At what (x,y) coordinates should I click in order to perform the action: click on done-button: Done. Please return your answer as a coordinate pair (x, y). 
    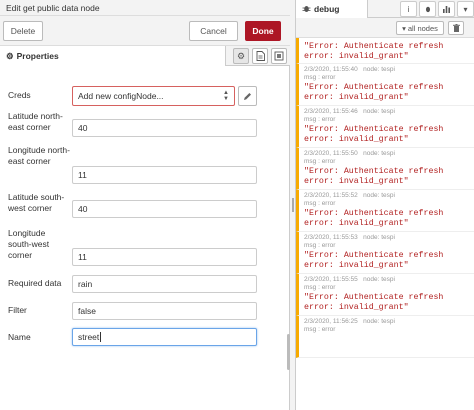
    Looking at the image, I should click on (263, 31).